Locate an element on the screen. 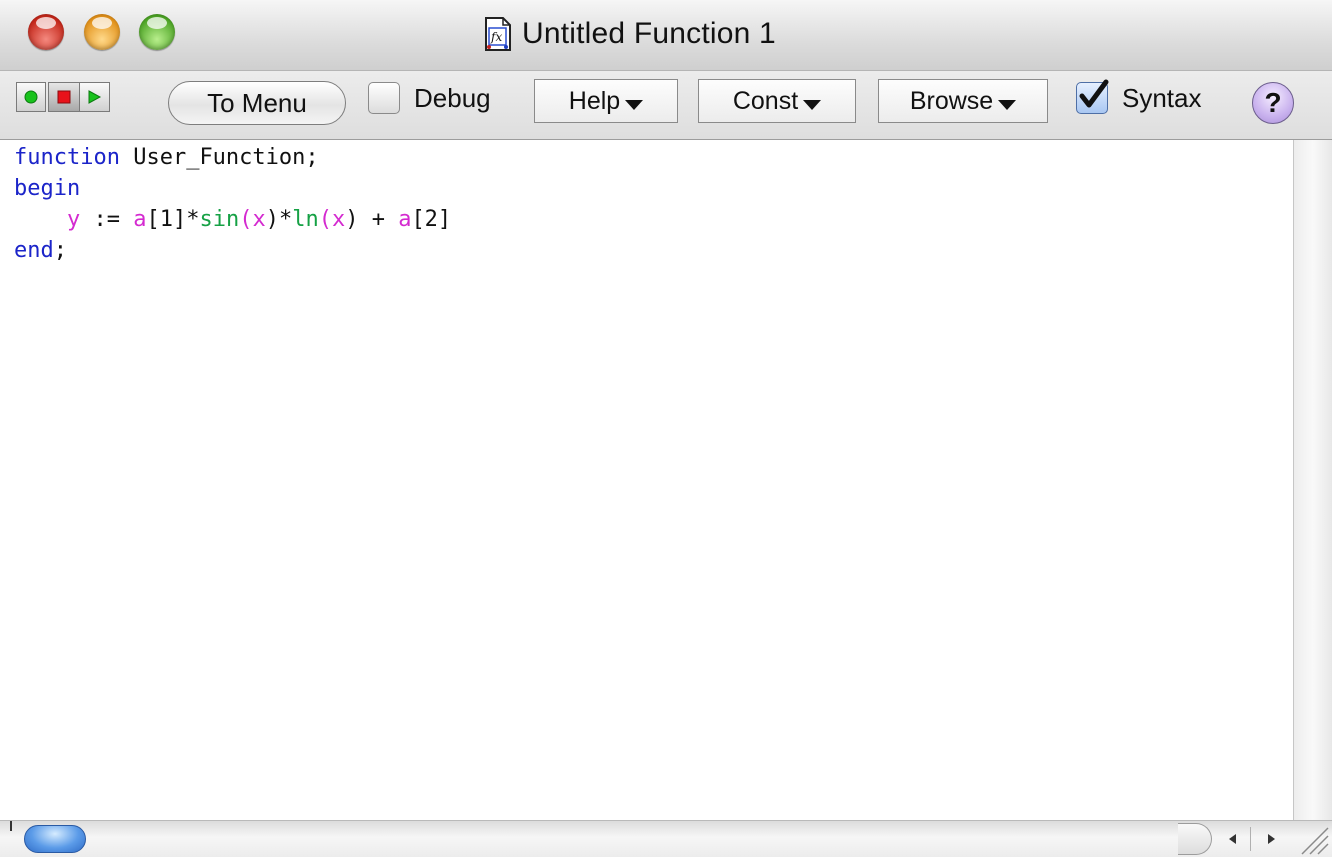  run-green-button is located at coordinates (31, 97).